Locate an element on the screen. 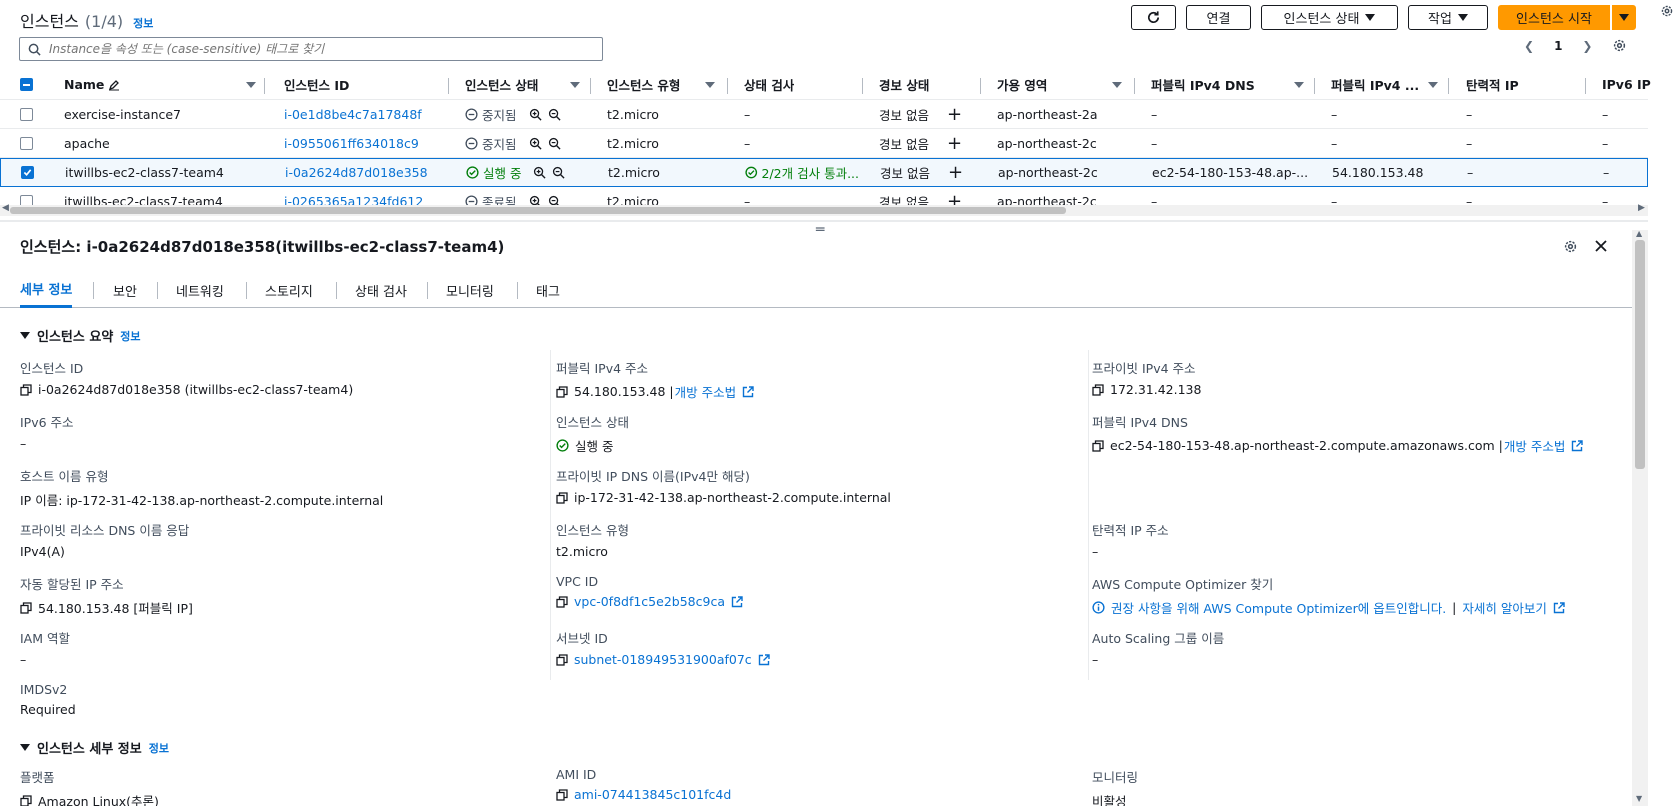 The width and height of the screenshot is (1680, 806). cell-id: i-0955061ff634018c9 is located at coordinates (351, 143).